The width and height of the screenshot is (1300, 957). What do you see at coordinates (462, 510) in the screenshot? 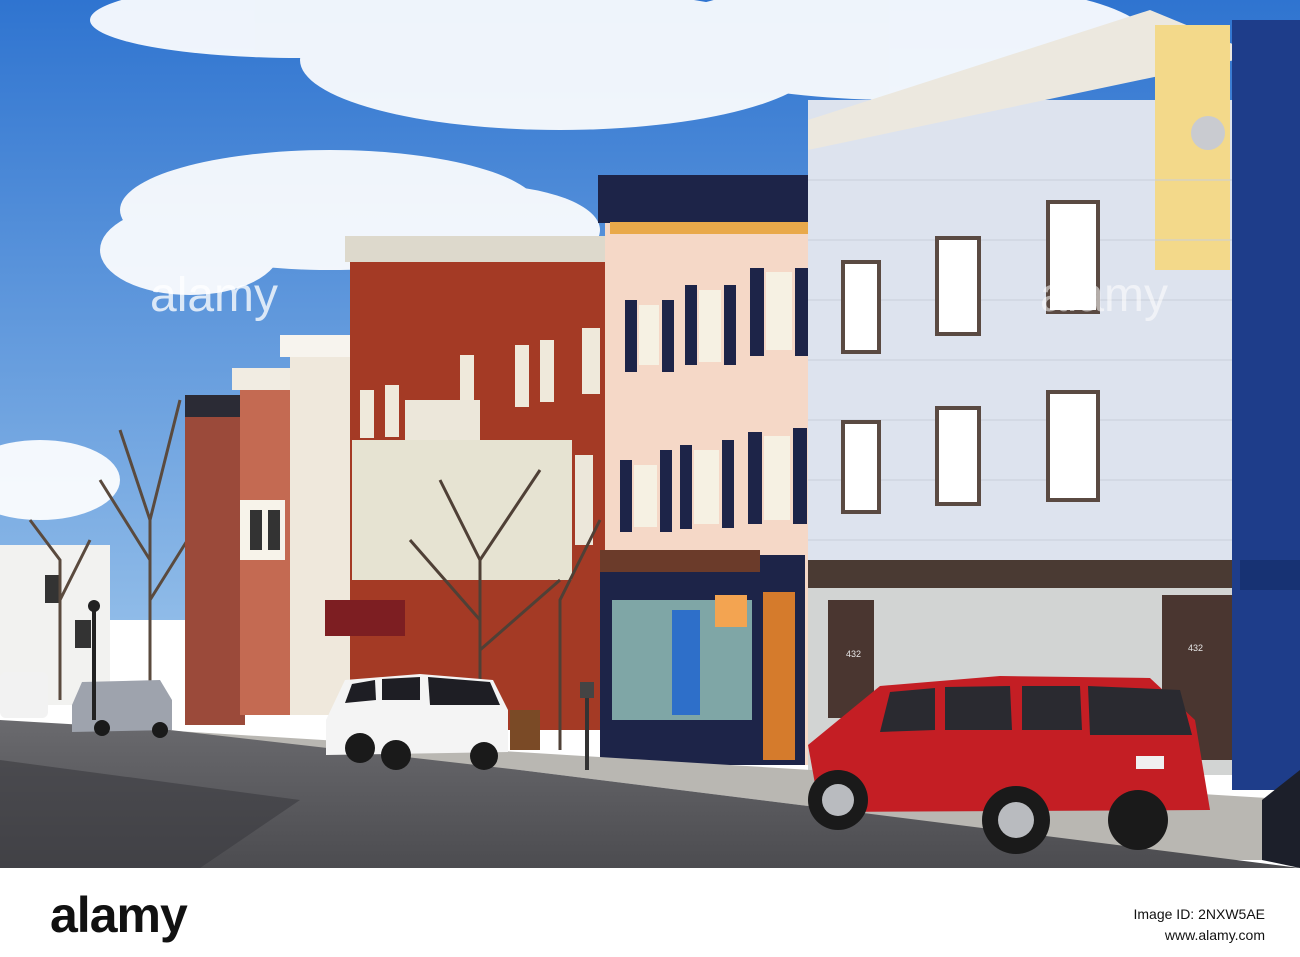
I see `bay-window-block` at bounding box center [462, 510].